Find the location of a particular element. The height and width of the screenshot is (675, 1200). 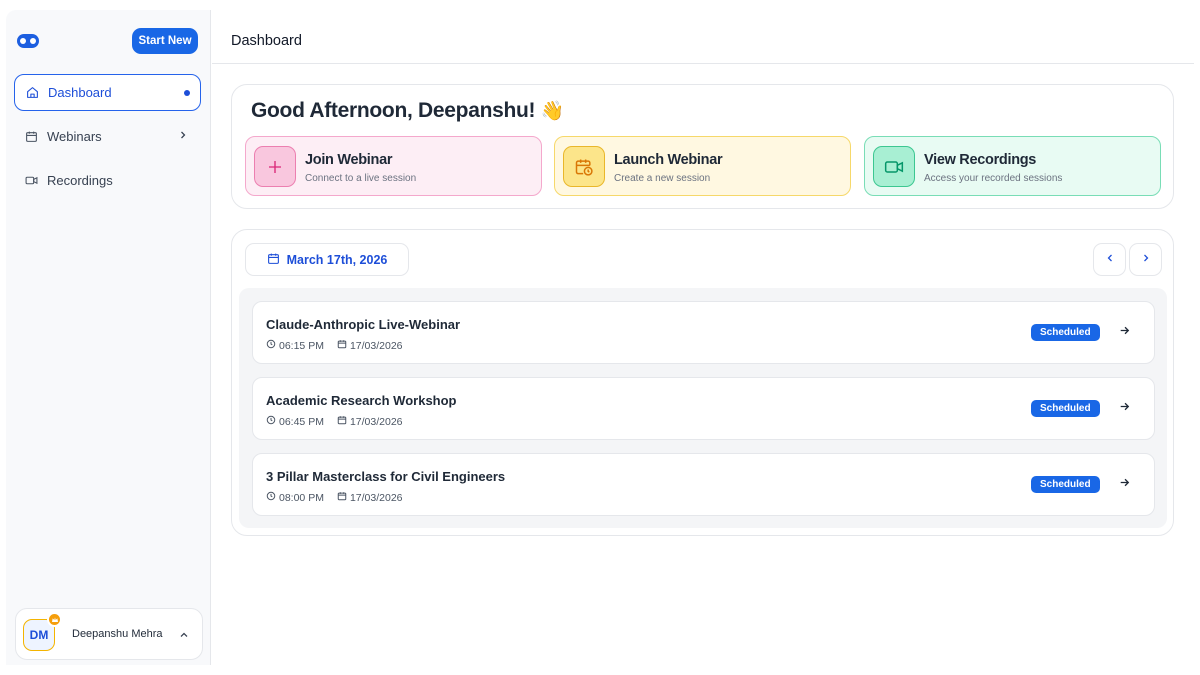

action-subtitle: Connect to a live session is located at coordinates (361, 178).